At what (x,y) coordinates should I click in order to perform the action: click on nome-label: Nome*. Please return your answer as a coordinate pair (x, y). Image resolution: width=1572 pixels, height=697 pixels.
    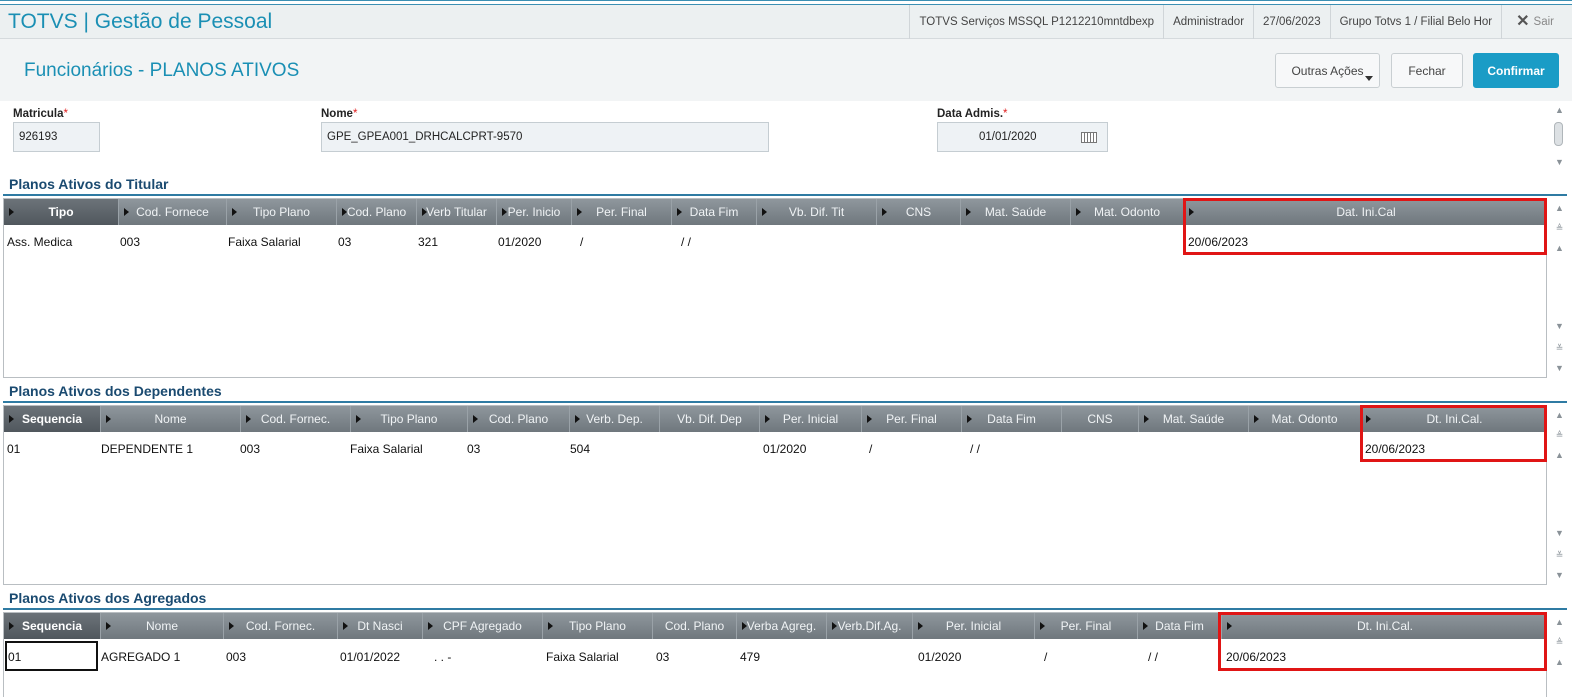
    Looking at the image, I should click on (339, 114).